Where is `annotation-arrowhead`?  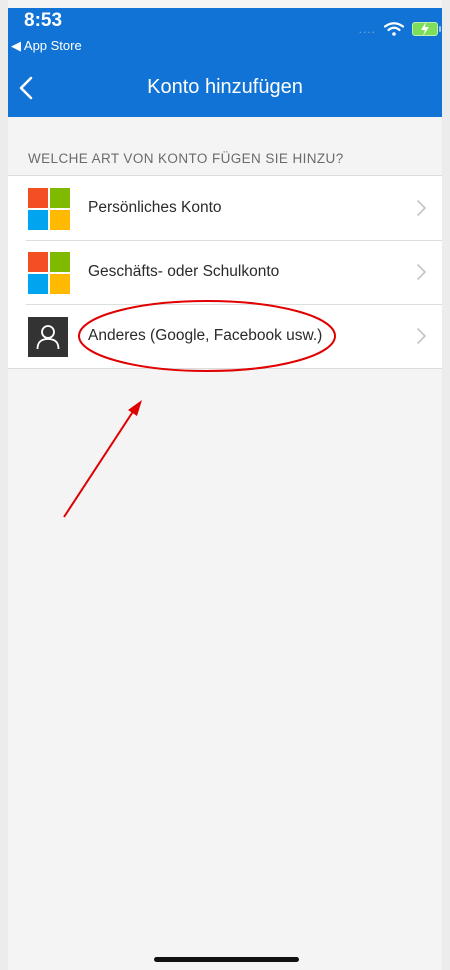
annotation-arrowhead is located at coordinates (135, 408).